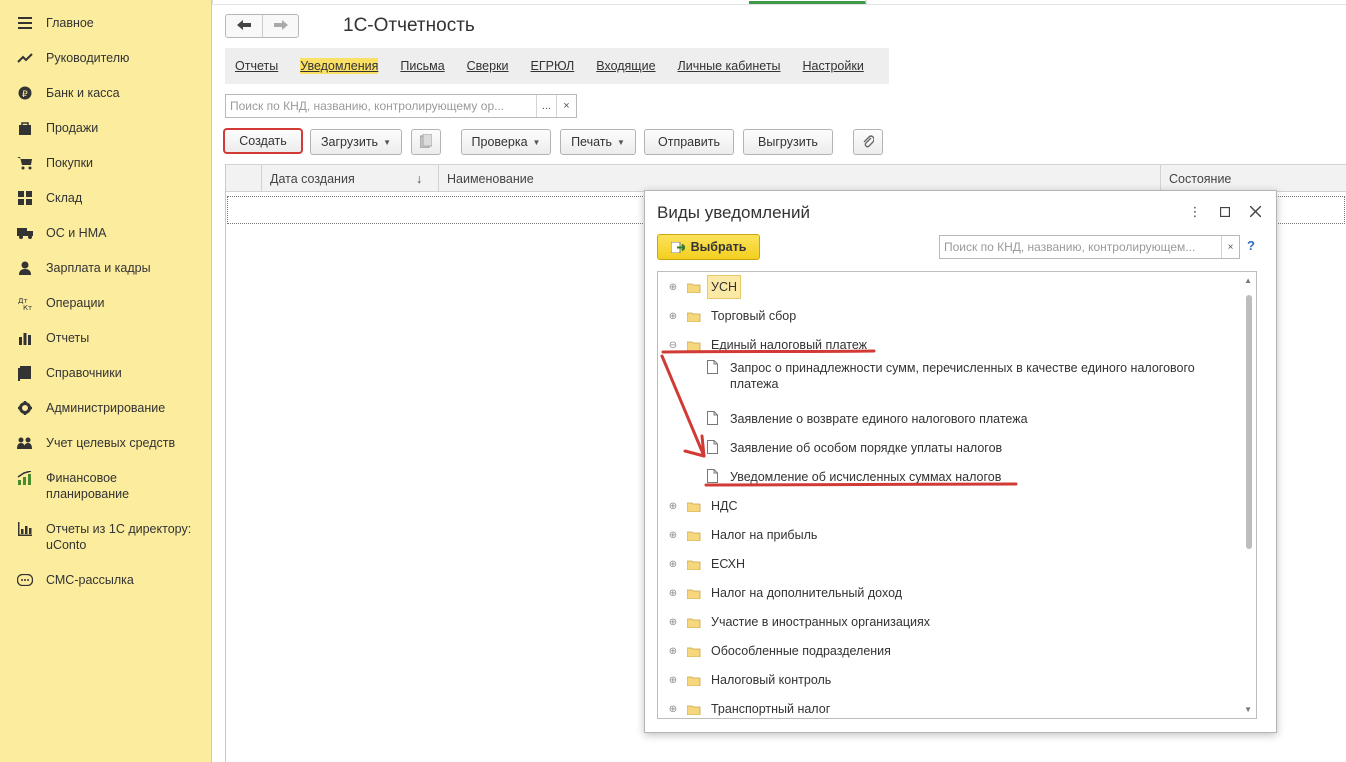 This screenshot has height=762, width=1346. What do you see at coordinates (729, 66) in the screenshot?
I see `tab-personal-accounts: Личные кабинеты` at bounding box center [729, 66].